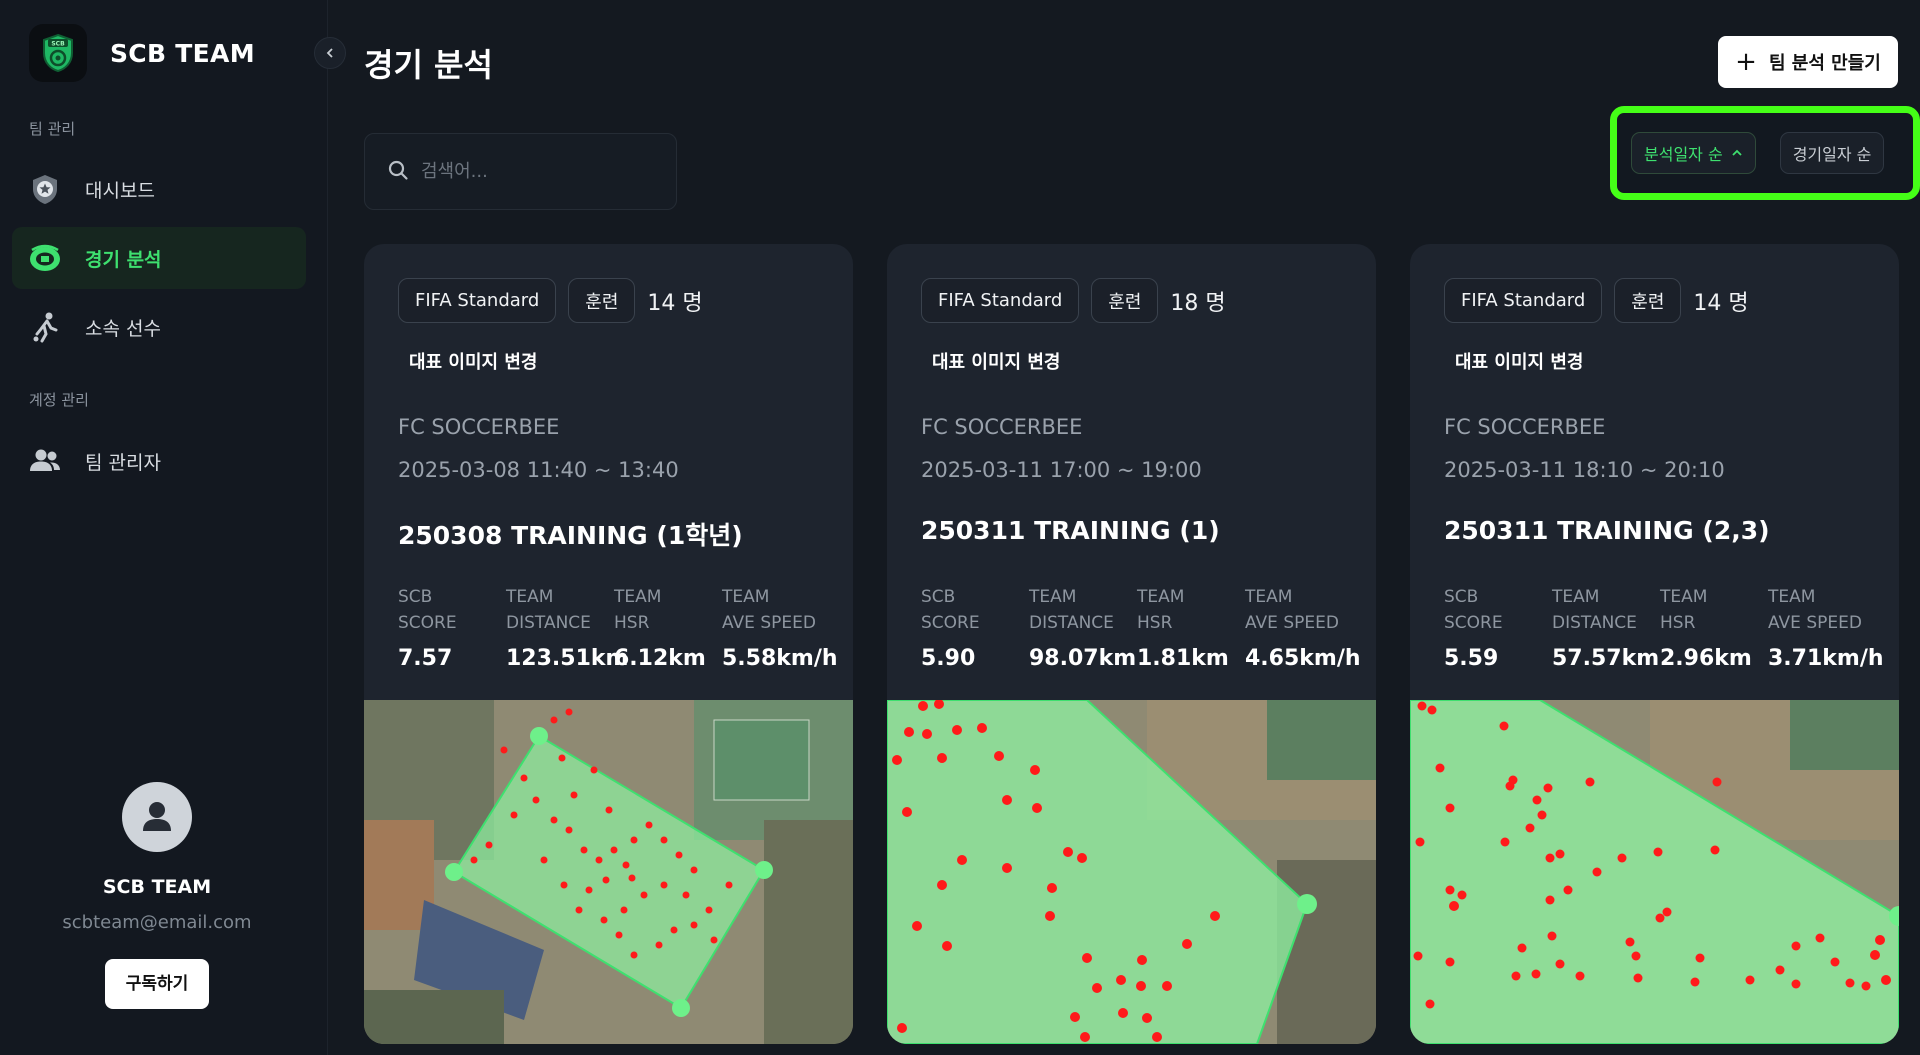  I want to click on sidebar-item-label: 대시보드, so click(120, 190).